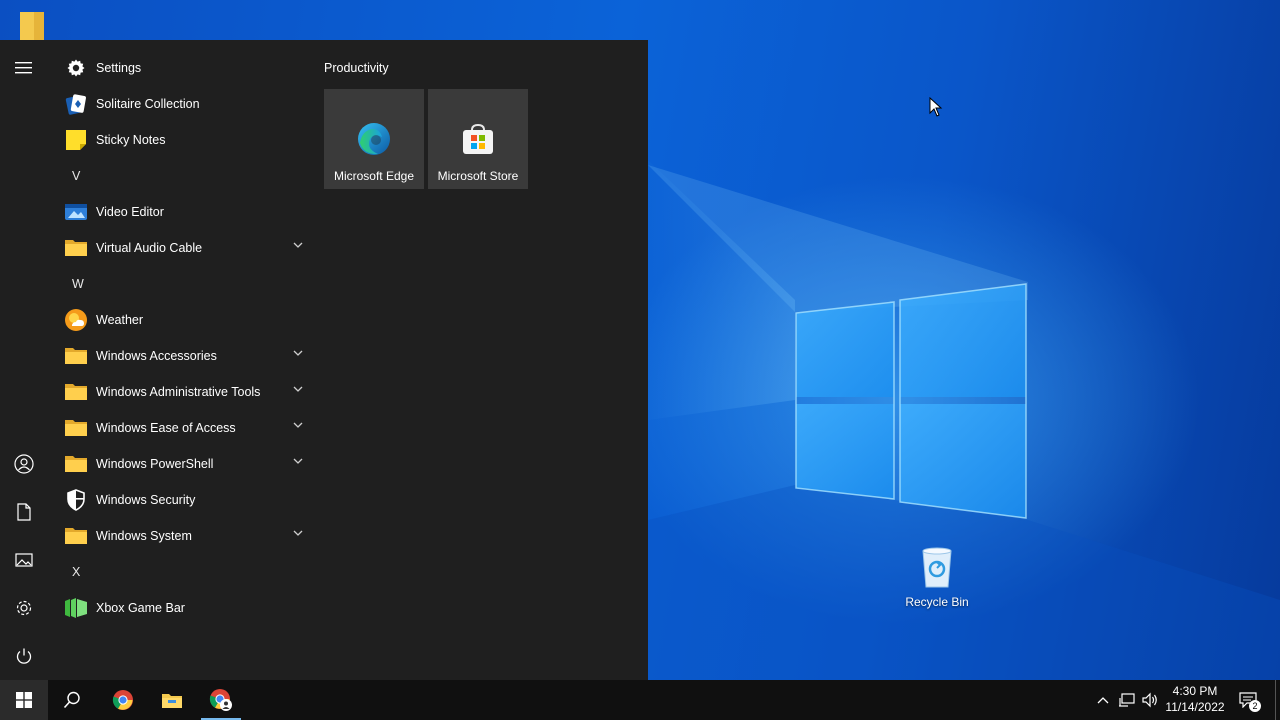  What do you see at coordinates (24, 560) in the screenshot?
I see `pictures-icon` at bounding box center [24, 560].